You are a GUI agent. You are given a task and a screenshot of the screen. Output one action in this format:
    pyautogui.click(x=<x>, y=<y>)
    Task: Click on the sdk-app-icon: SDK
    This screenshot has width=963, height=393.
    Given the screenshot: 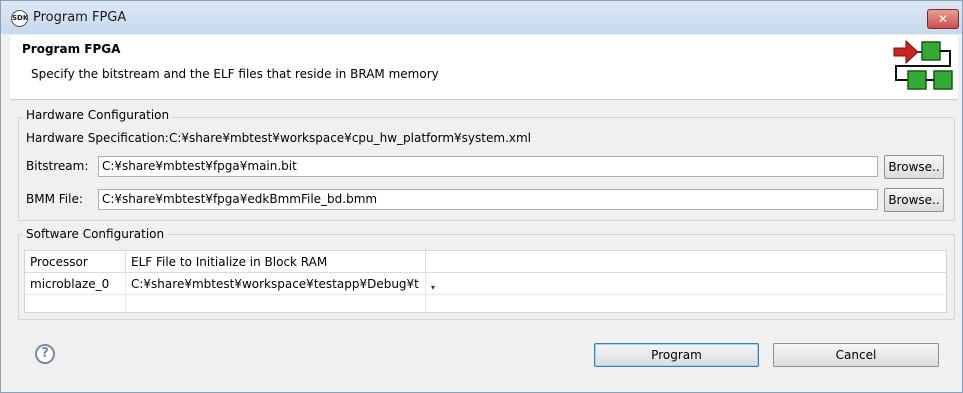 What is the action you would take?
    pyautogui.click(x=19, y=18)
    